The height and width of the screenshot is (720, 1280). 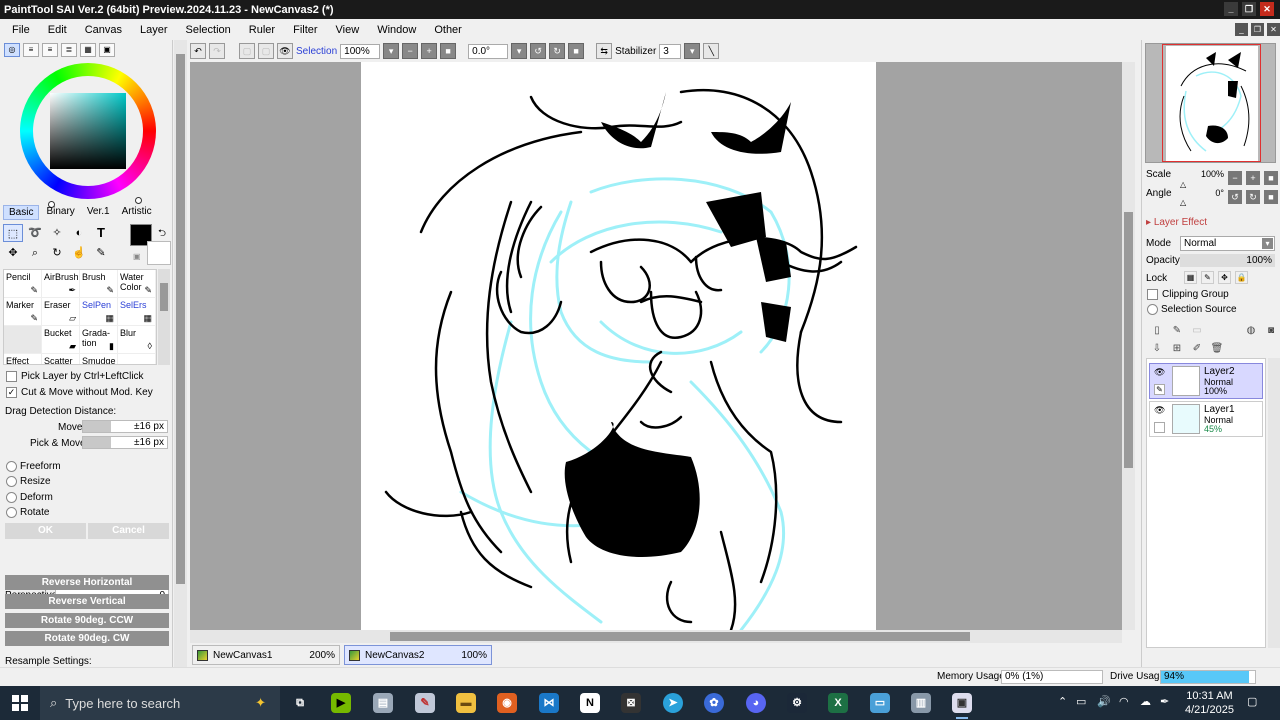 What do you see at coordinates (1235, 178) in the screenshot?
I see `scale-minus-icon: −` at bounding box center [1235, 178].